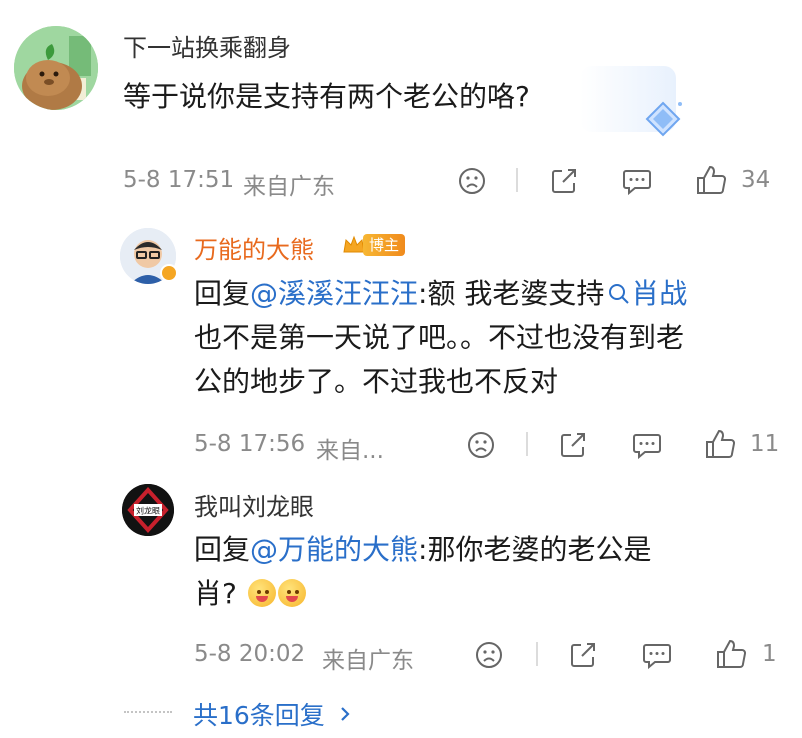  Describe the element at coordinates (494, 572) in the screenshot. I see `comment-text: 回复@万能的大熊:那你老婆的老公是 肖?` at that location.